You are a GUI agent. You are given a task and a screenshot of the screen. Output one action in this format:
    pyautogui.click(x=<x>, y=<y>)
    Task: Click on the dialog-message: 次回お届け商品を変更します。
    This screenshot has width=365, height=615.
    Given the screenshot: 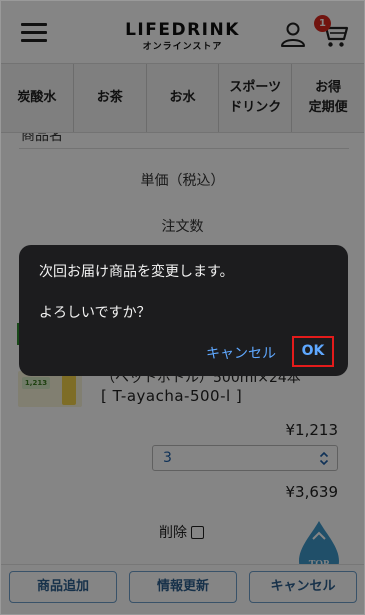 What is the action you would take?
    pyautogui.click(x=136, y=272)
    